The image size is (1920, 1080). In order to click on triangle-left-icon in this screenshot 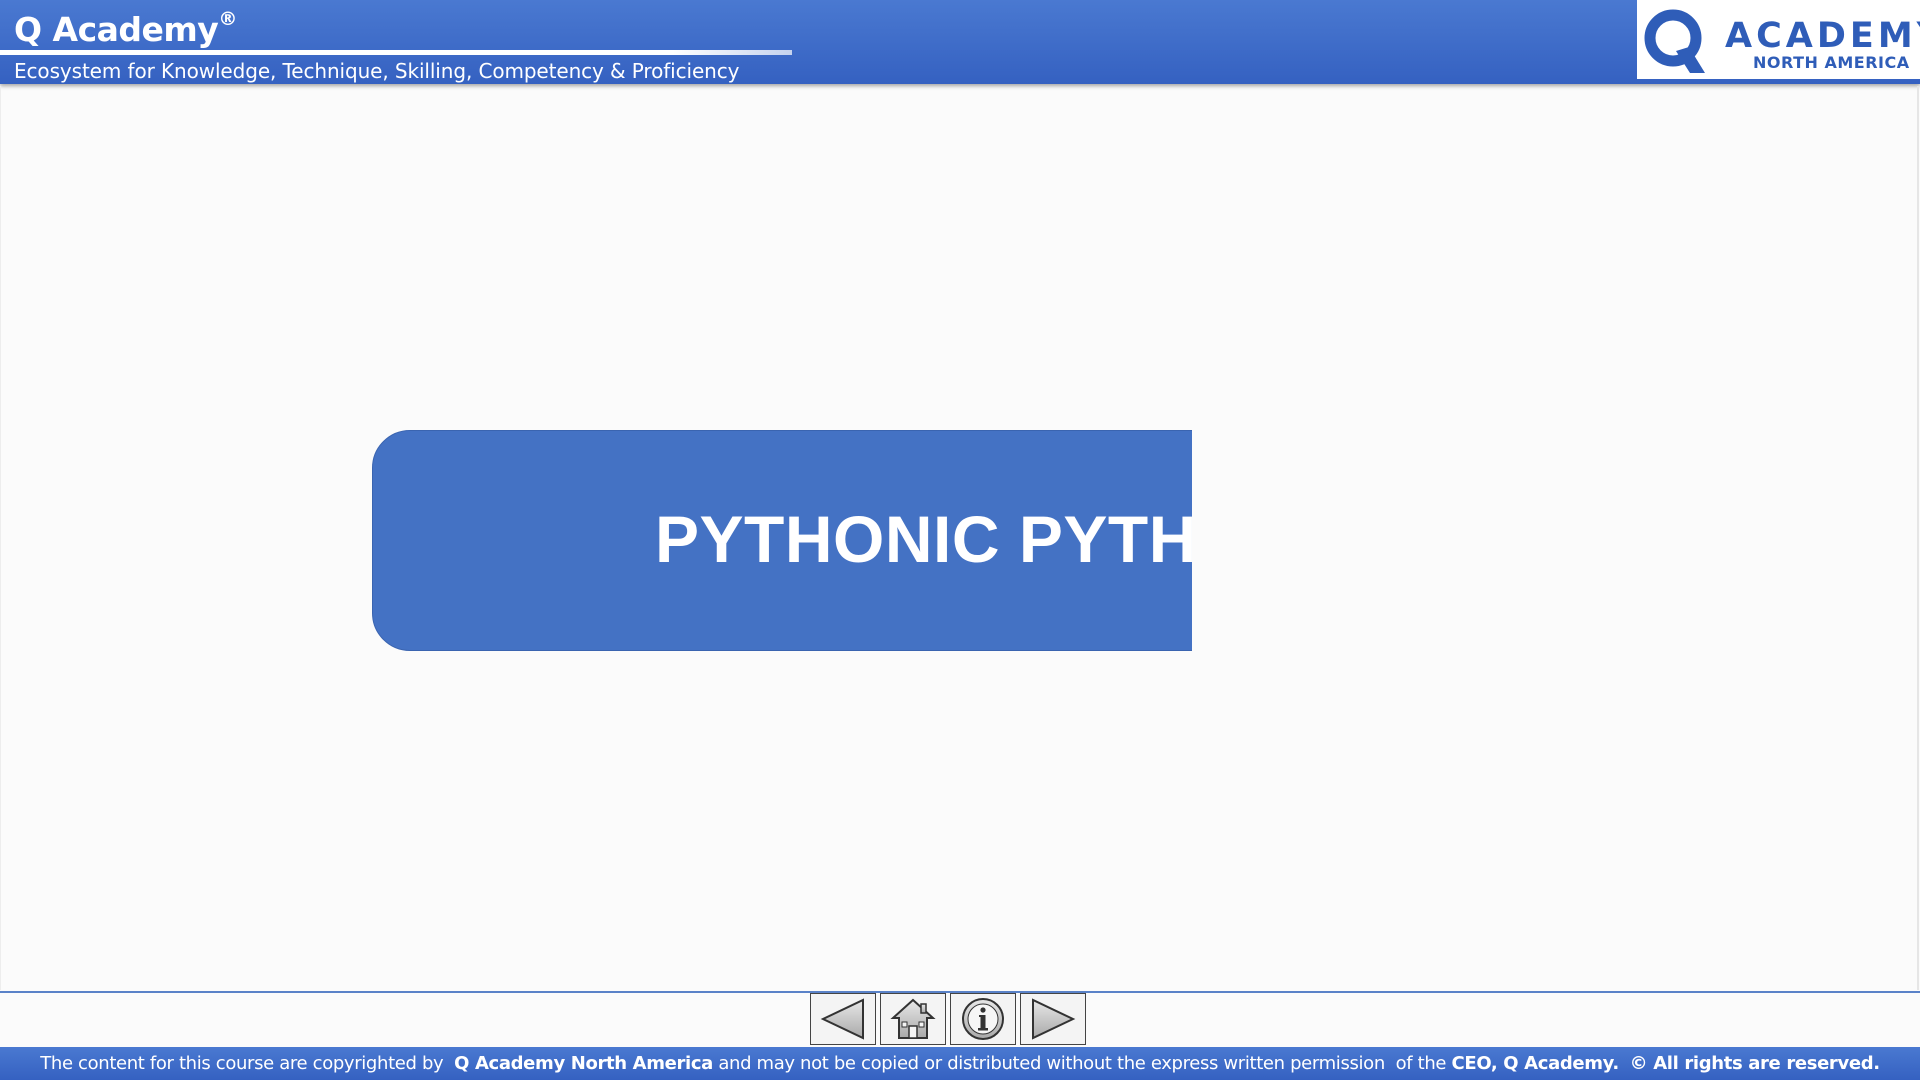, I will do `click(842, 1019)`.